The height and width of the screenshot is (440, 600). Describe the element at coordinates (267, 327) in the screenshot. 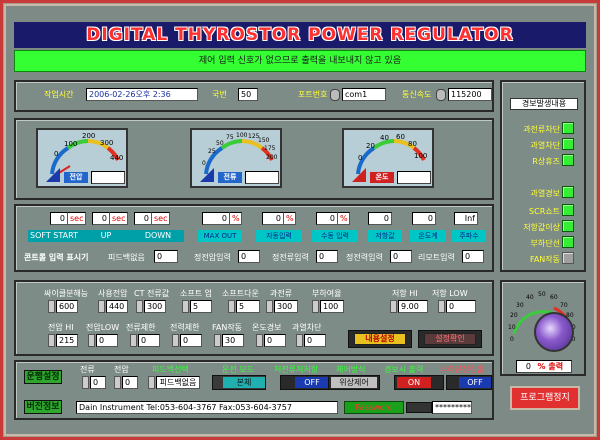

I see `set2-label-5: 온도경보` at that location.